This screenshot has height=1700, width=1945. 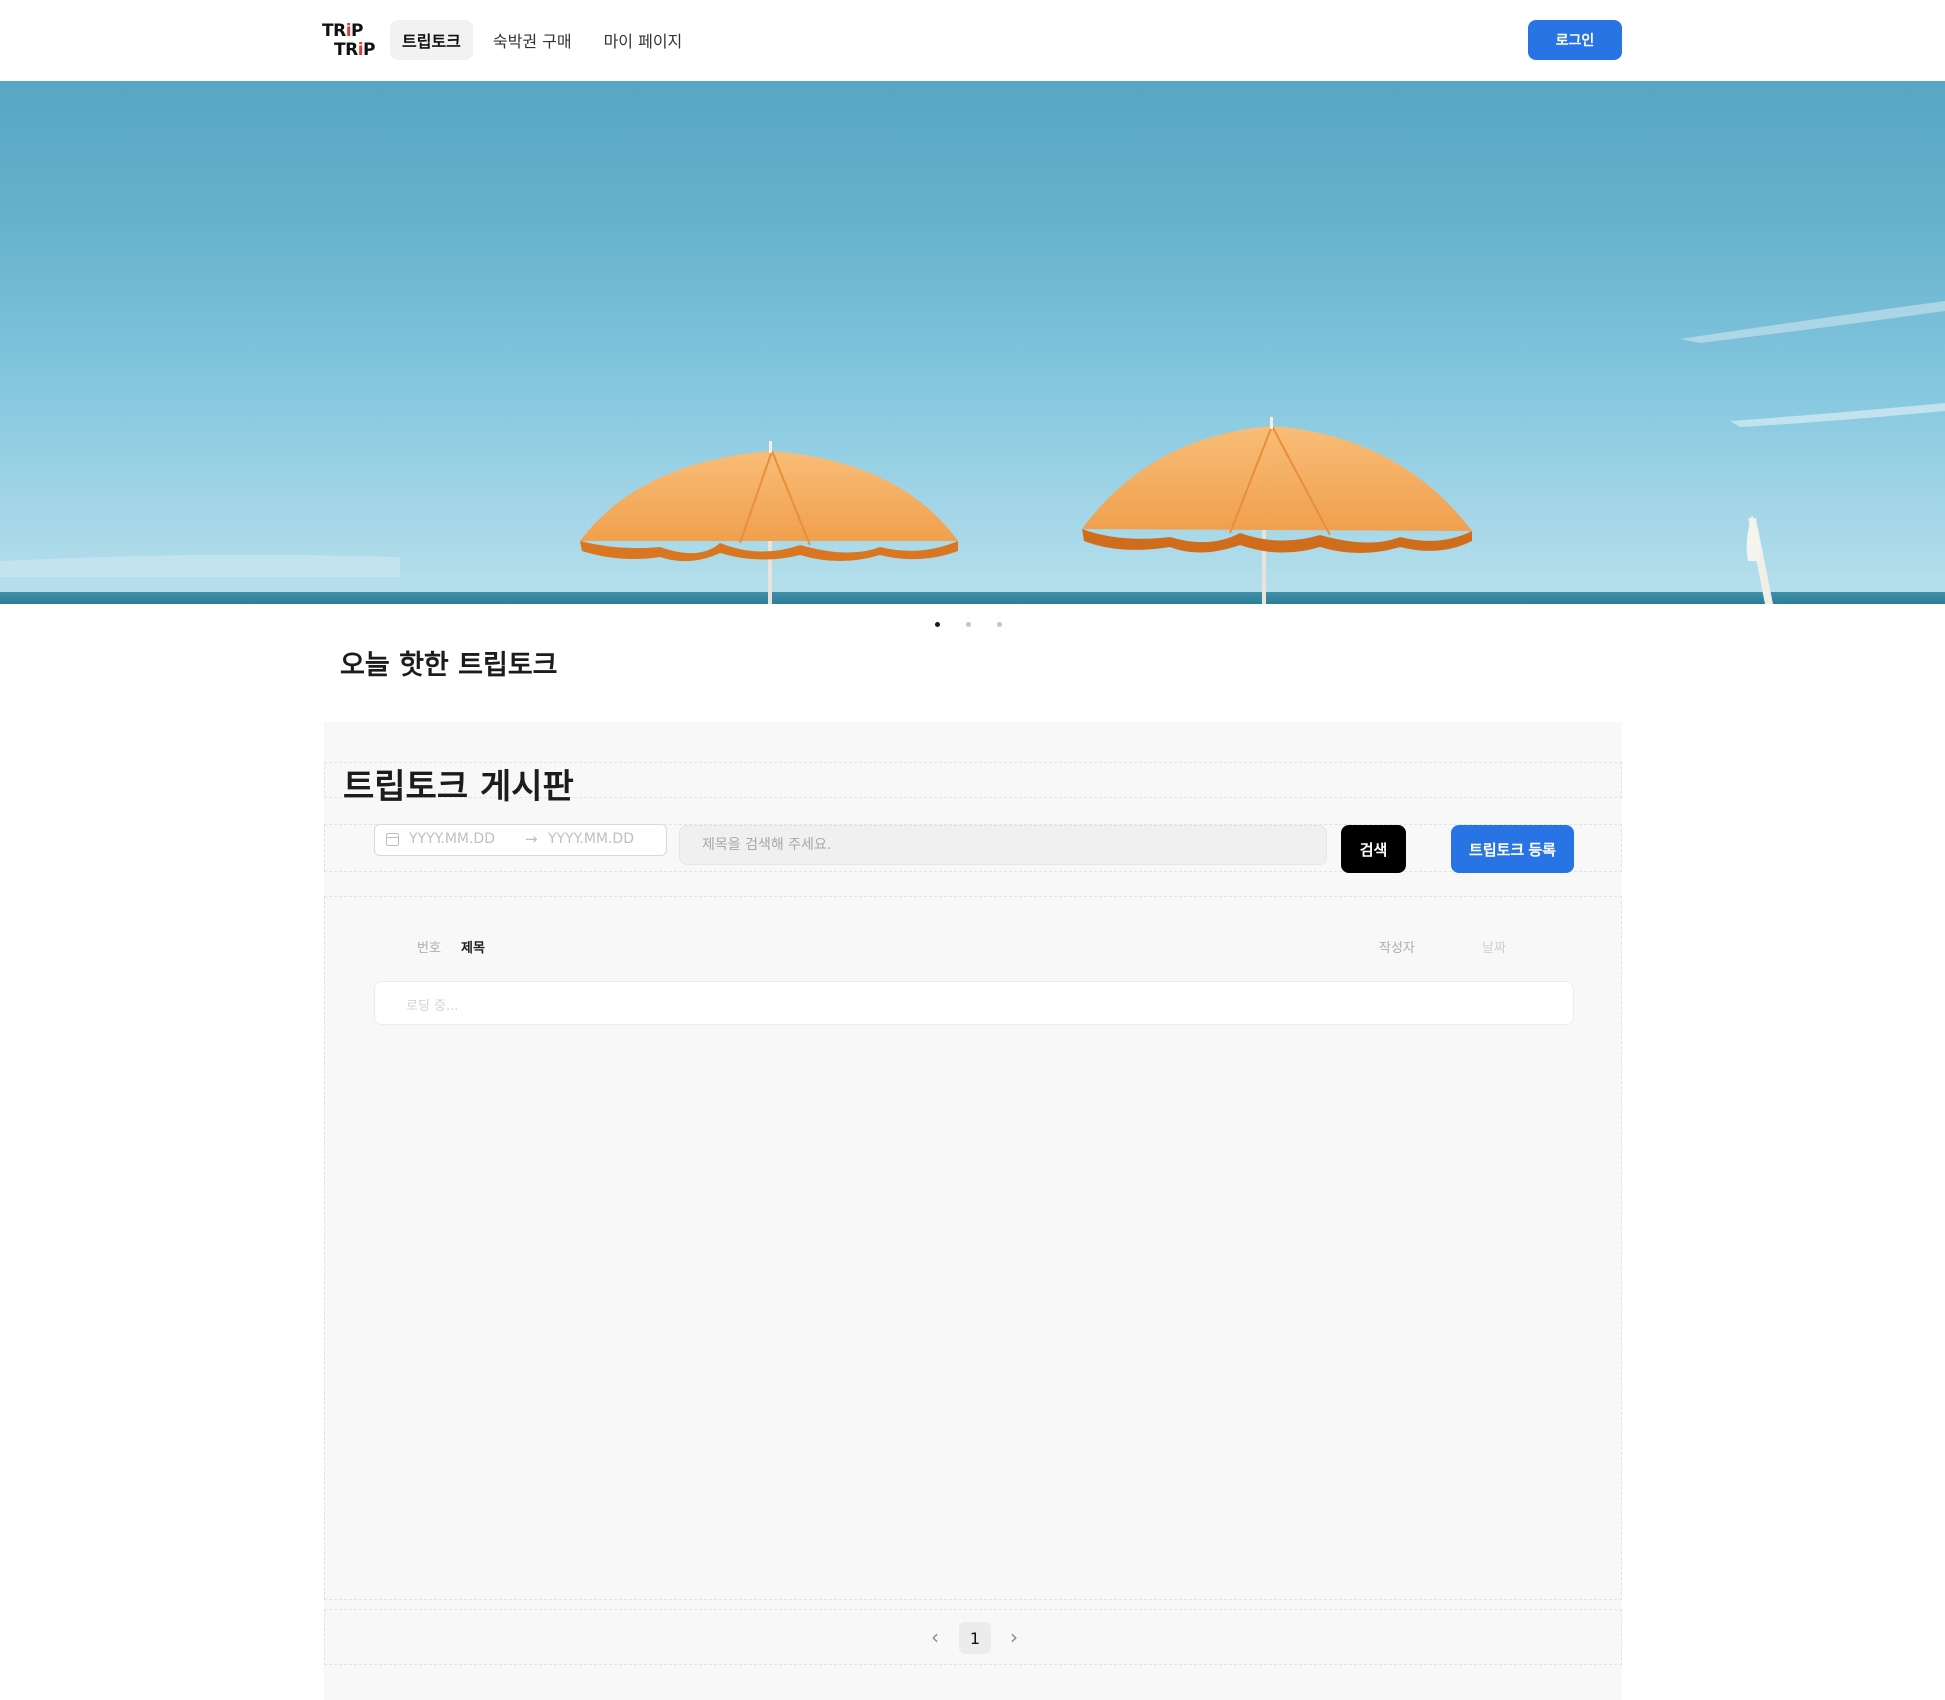 What do you see at coordinates (1494, 948) in the screenshot?
I see `column-date: 날짜` at bounding box center [1494, 948].